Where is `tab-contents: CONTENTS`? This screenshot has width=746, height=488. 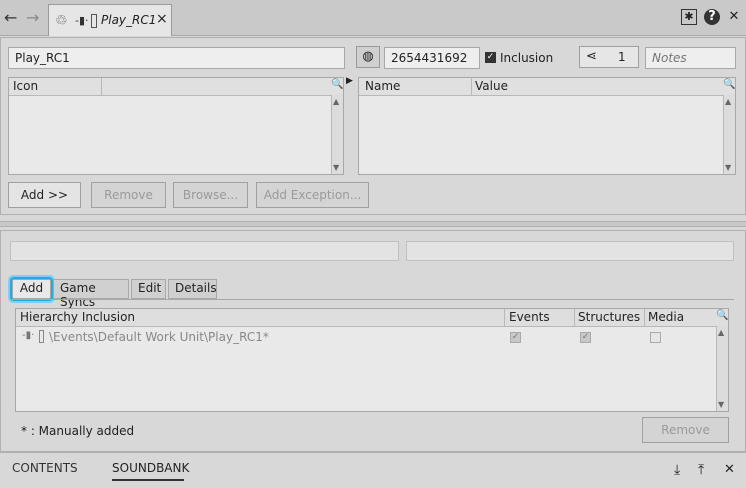
tab-contents: CONTENTS is located at coordinates (45, 468).